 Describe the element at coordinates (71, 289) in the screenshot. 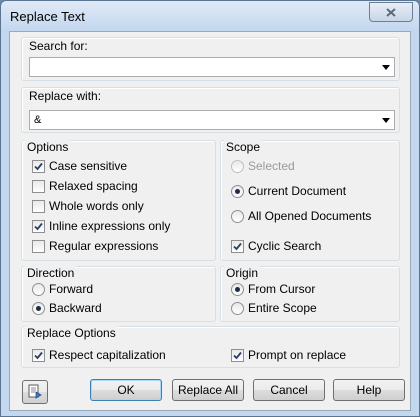

I see `radio-label: Forward` at that location.